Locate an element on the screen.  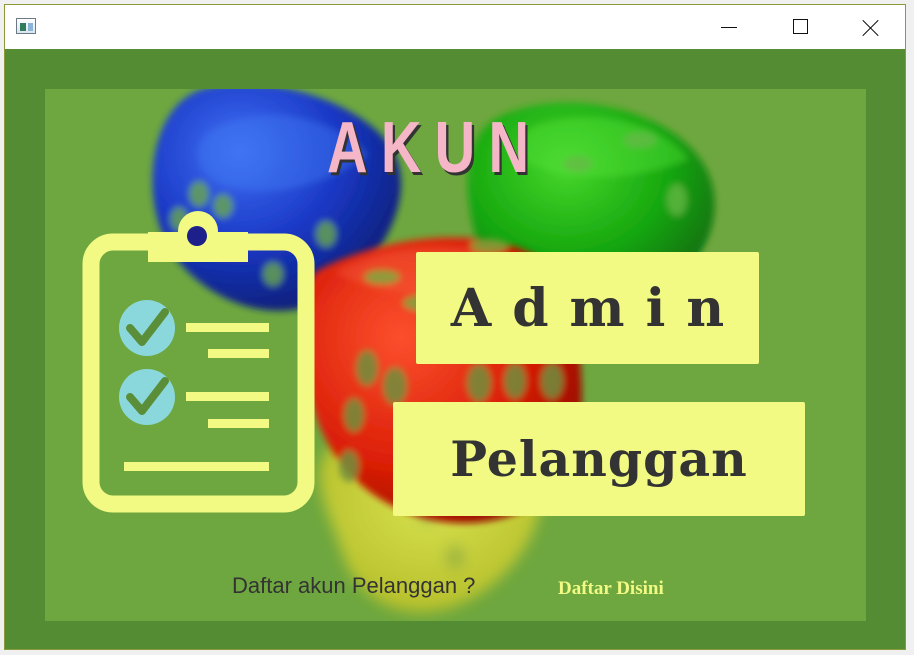
page-title: AKUN is located at coordinates (435, 148).